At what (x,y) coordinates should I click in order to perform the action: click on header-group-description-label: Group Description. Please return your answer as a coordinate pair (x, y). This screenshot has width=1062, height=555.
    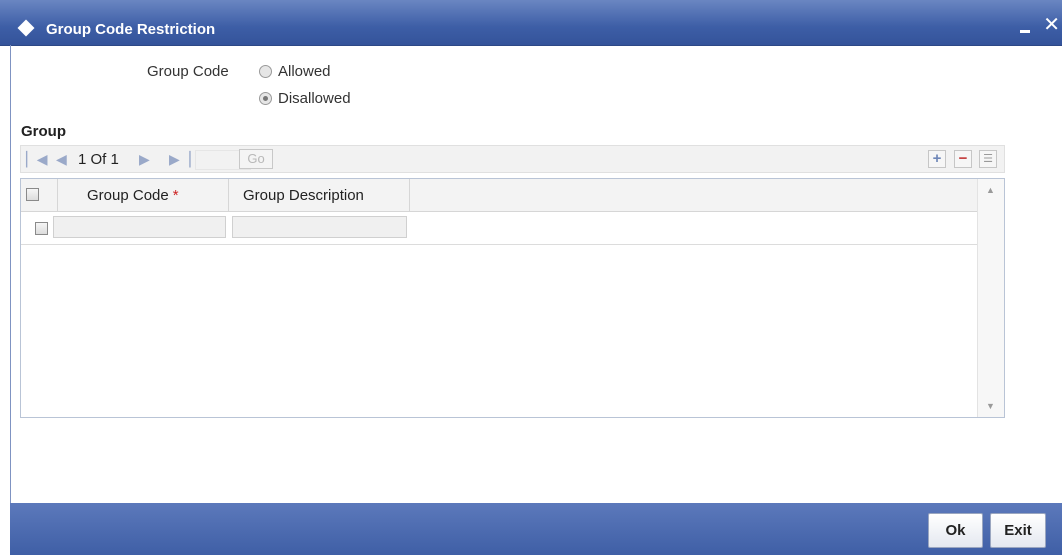
    Looking at the image, I should click on (303, 195).